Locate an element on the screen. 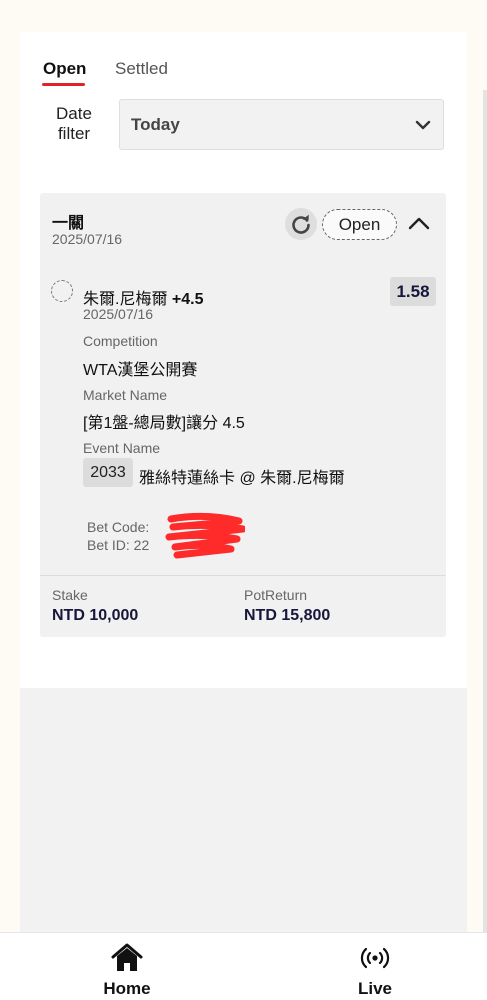  event-name: 雅絲特蓮絲卡 @ 朱爾.尼梅爾 is located at coordinates (242, 478).